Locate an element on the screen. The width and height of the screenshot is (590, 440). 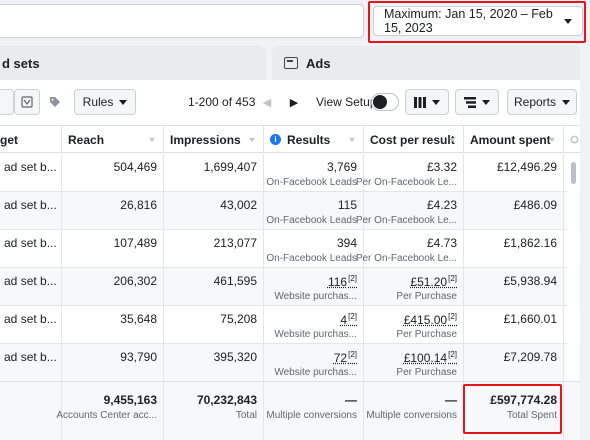
cpr-value-group: £415.00[2] is located at coordinates (430, 319).